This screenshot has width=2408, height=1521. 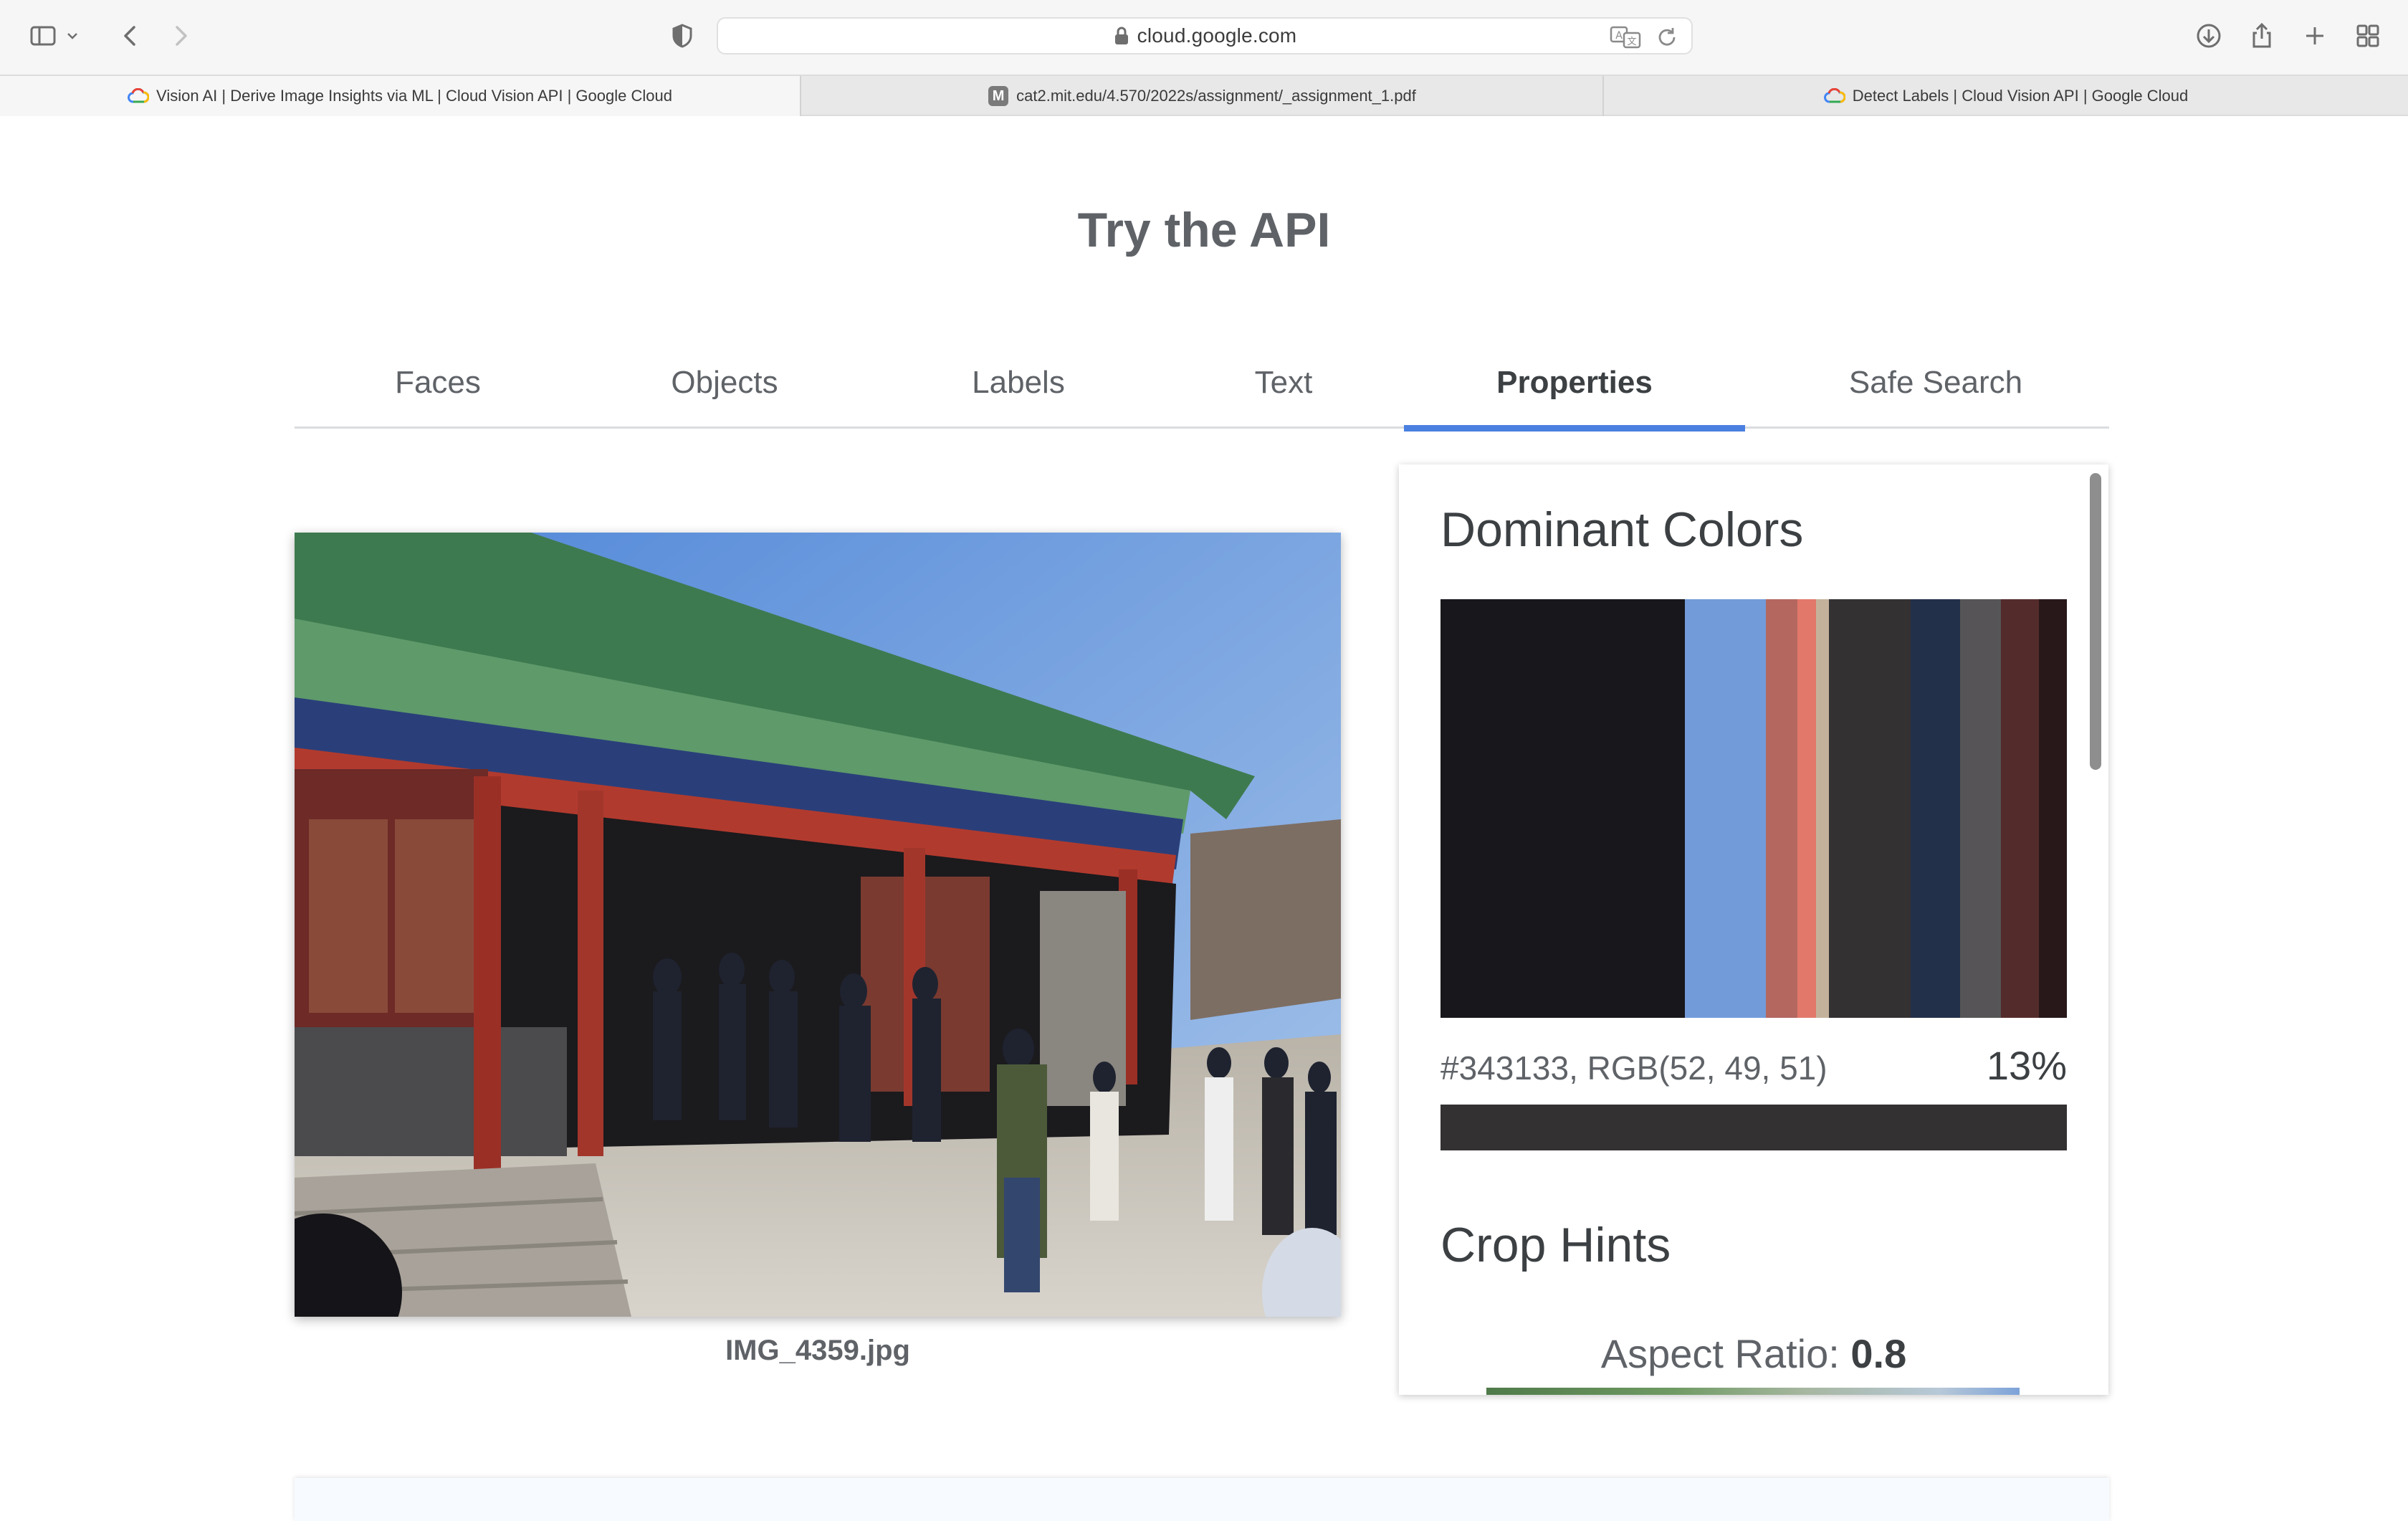 What do you see at coordinates (2368, 36) in the screenshot?
I see `tab-overview-icon` at bounding box center [2368, 36].